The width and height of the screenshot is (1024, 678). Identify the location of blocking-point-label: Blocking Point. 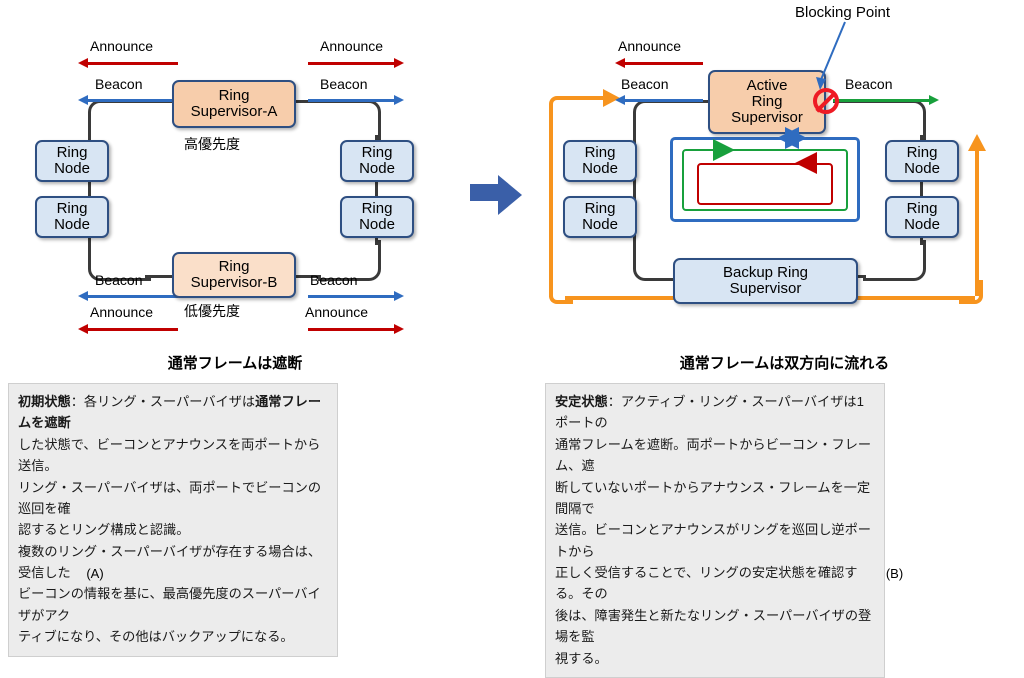
(843, 12).